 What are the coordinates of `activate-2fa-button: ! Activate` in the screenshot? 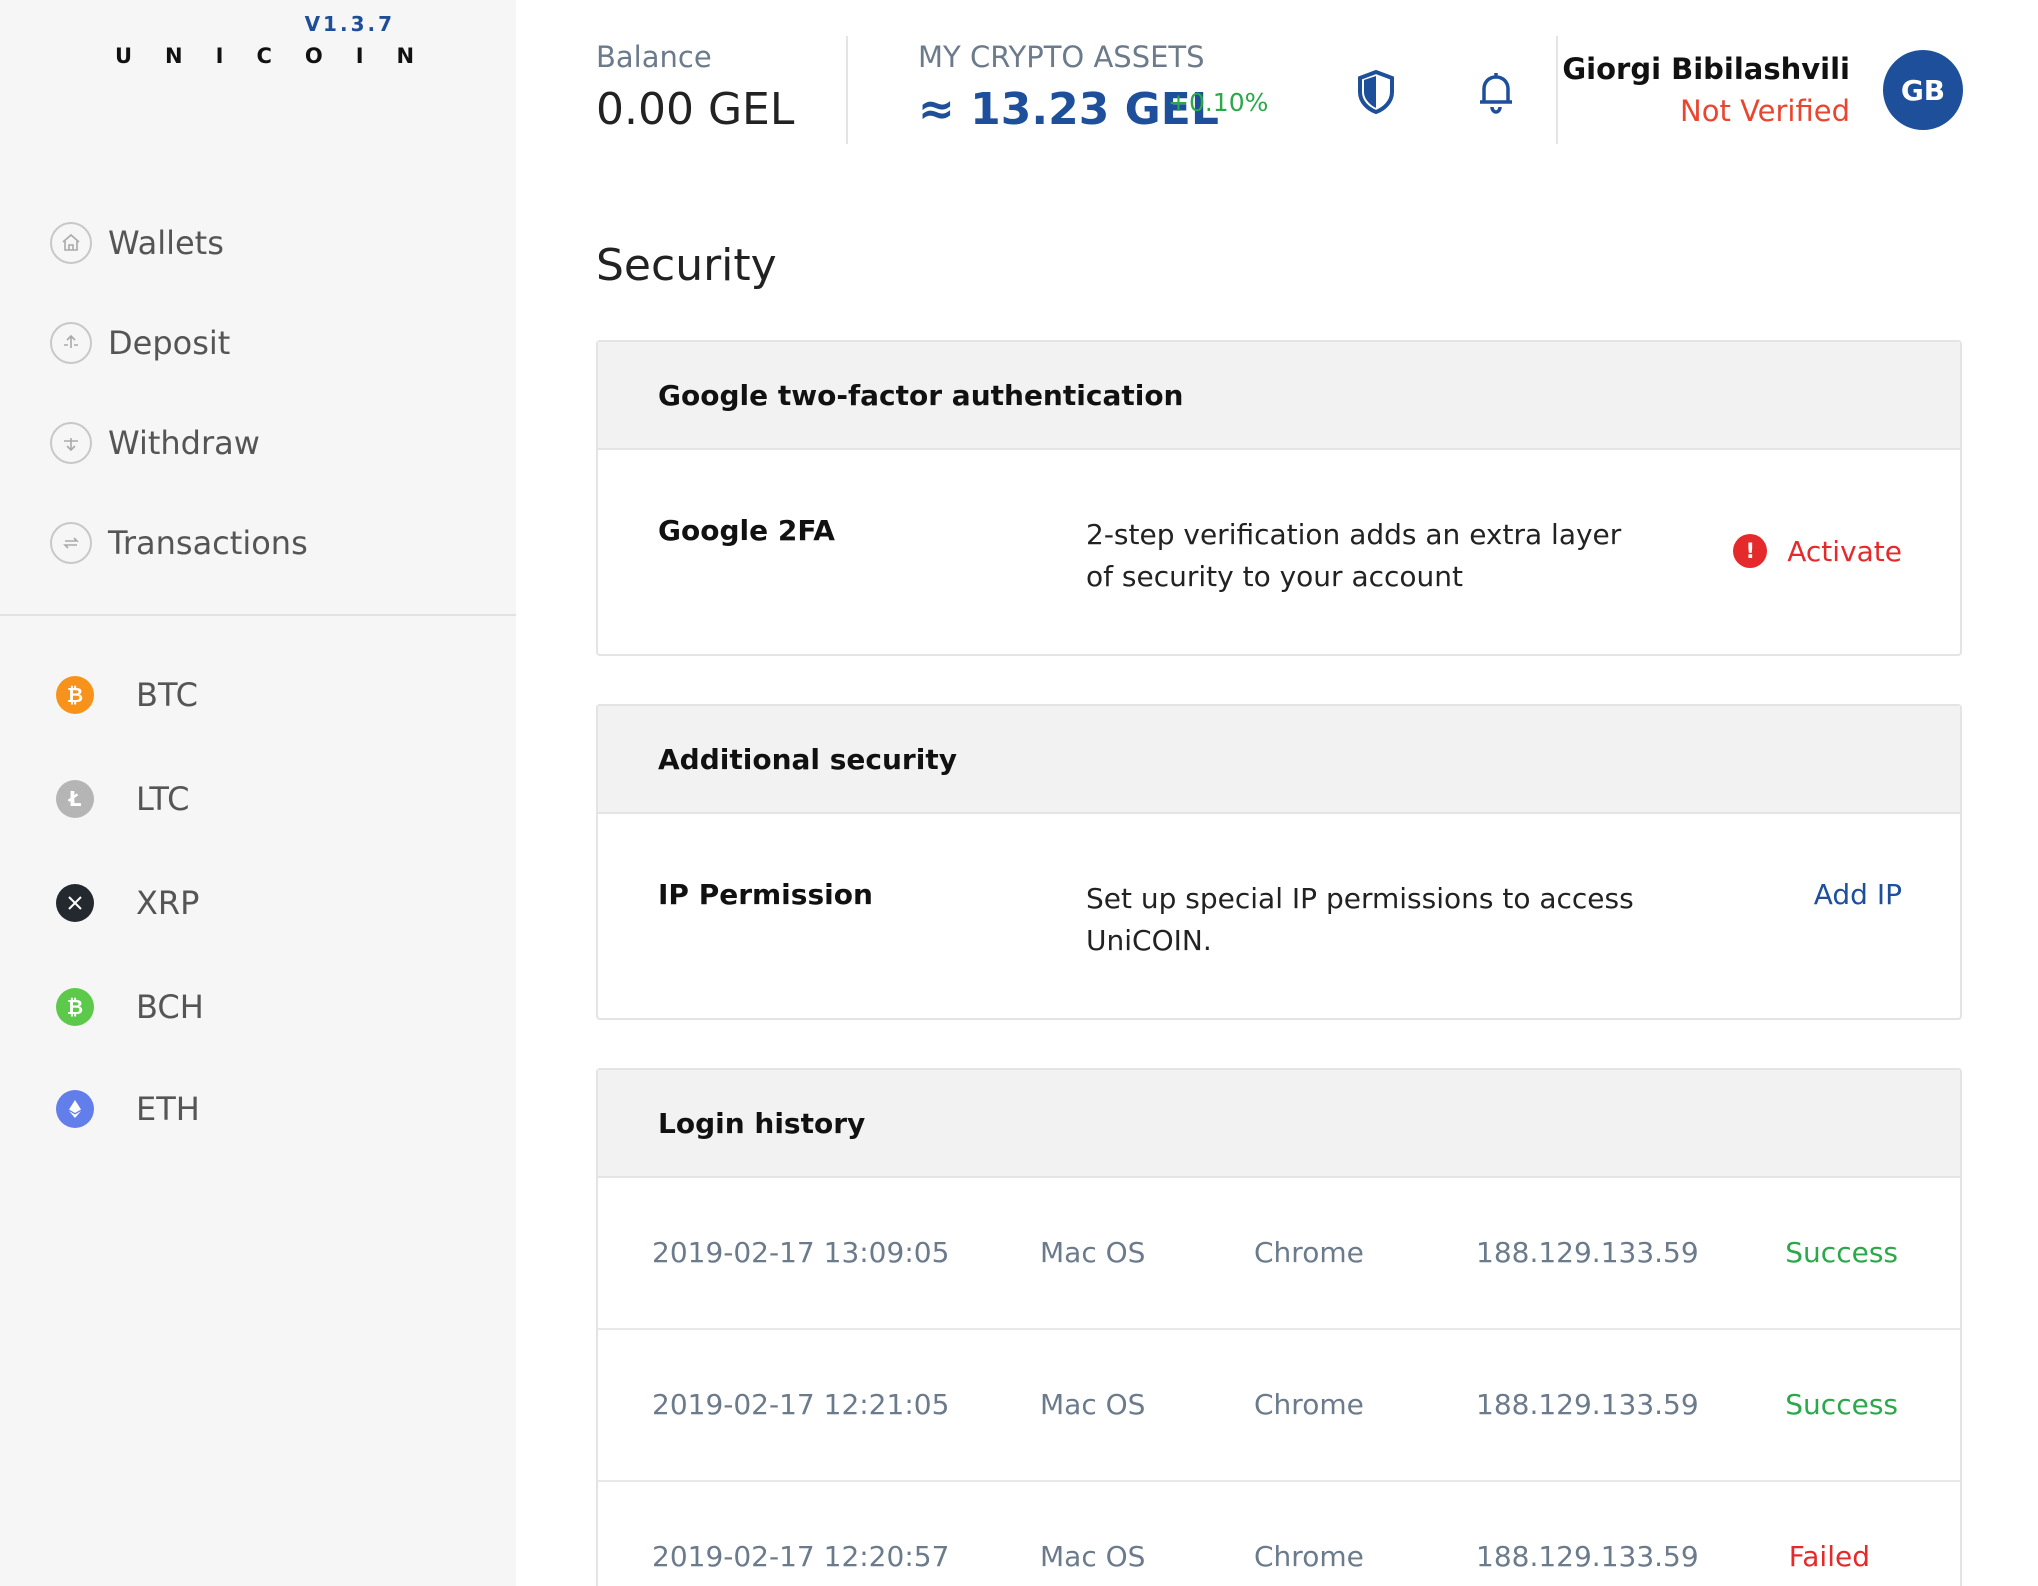 It's located at (1817, 551).